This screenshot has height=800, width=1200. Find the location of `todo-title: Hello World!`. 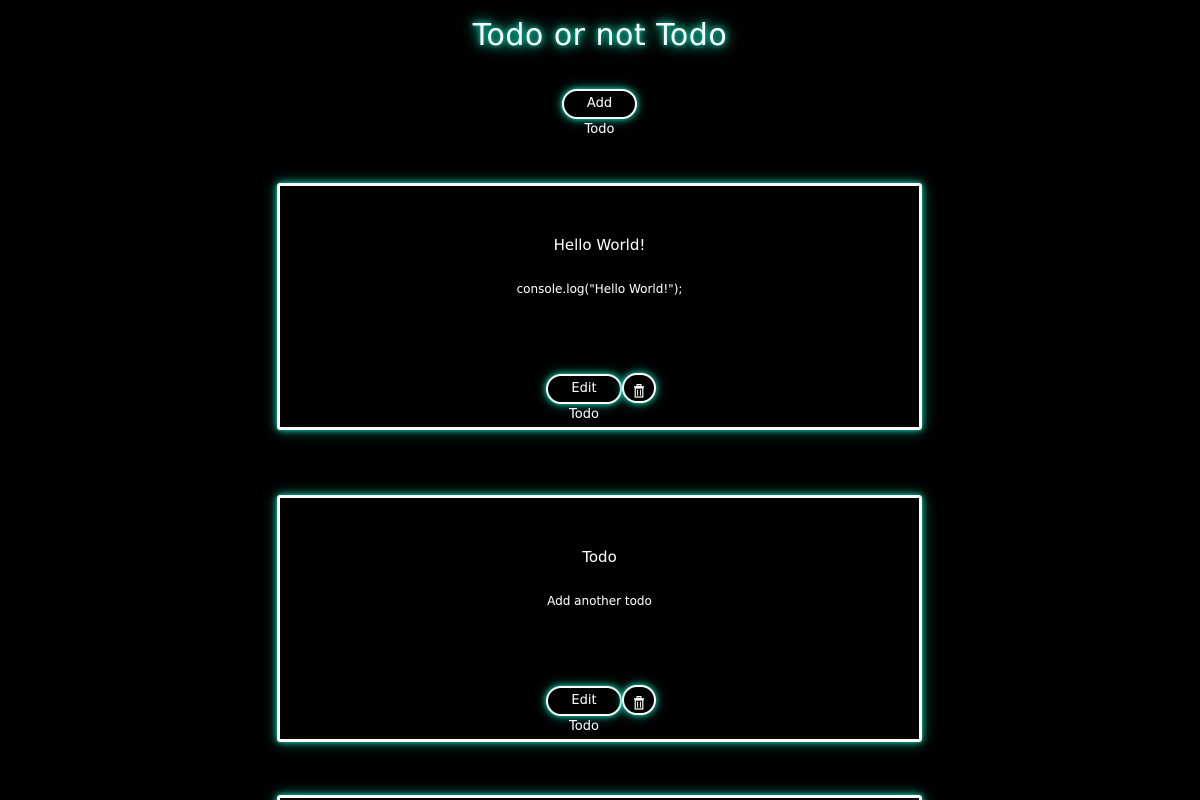

todo-title: Hello World! is located at coordinates (599, 245).